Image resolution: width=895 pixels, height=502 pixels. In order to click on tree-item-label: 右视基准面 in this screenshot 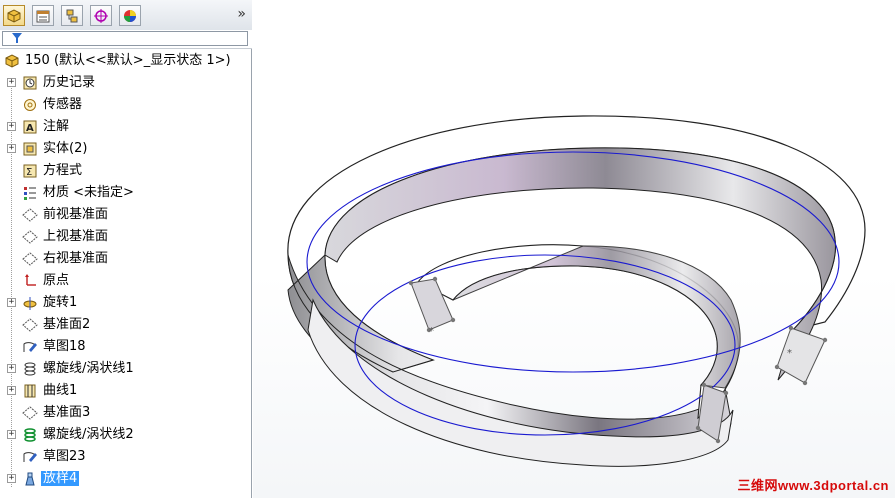, I will do `click(75, 259)`.